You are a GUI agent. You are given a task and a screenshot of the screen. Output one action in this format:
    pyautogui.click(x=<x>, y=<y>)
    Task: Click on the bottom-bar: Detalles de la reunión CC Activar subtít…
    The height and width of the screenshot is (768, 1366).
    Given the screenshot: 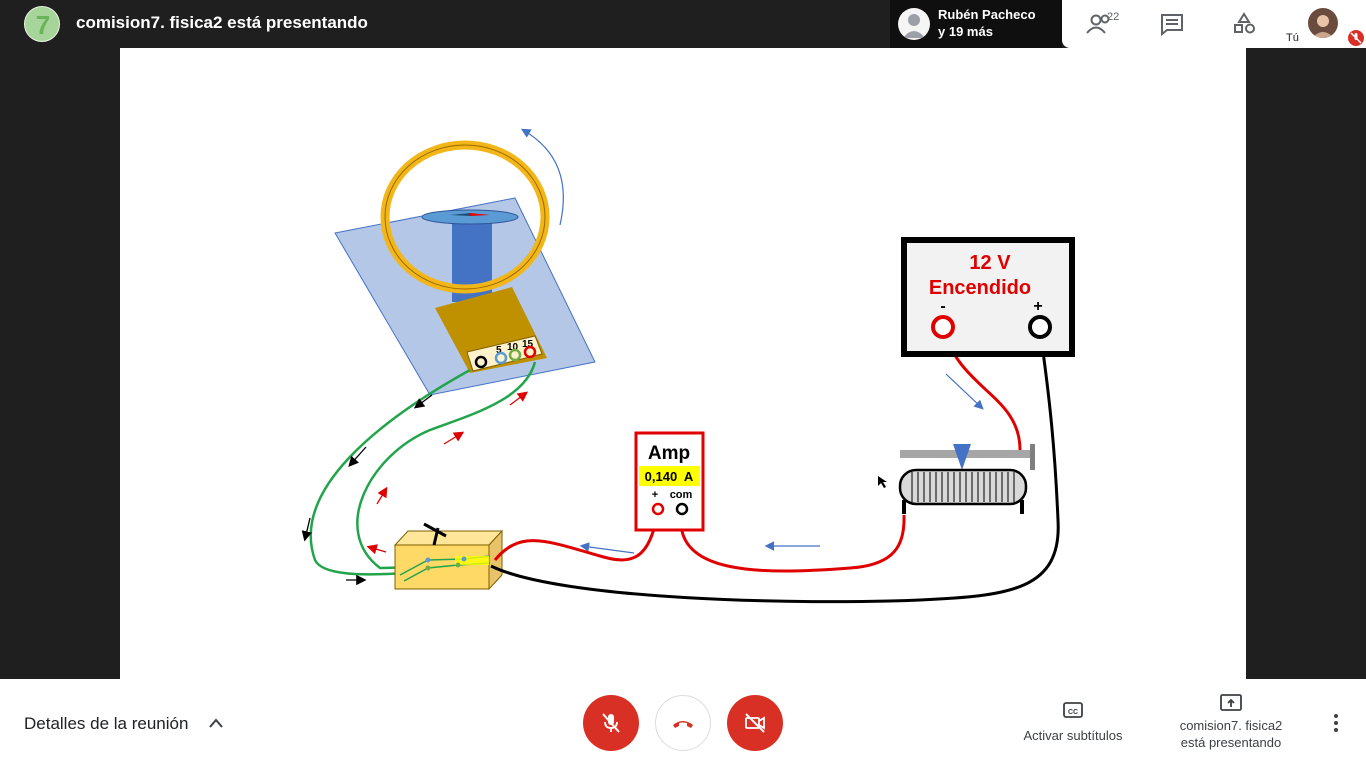 What is the action you would take?
    pyautogui.click(x=683, y=723)
    